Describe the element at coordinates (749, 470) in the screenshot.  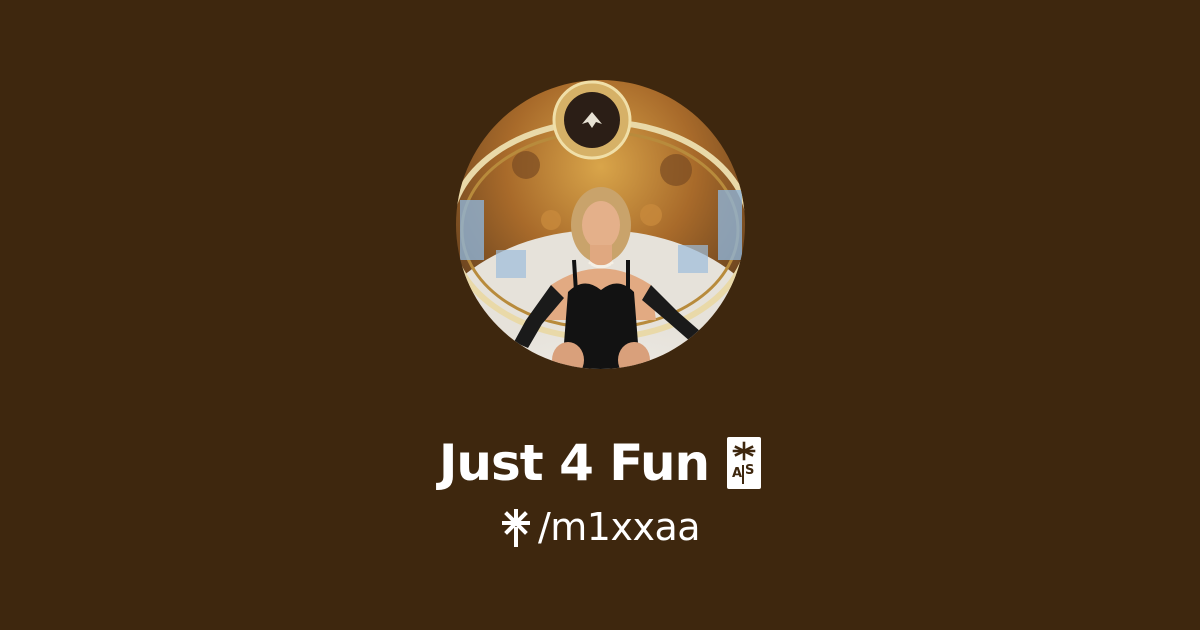
I see `svg-text: S` at that location.